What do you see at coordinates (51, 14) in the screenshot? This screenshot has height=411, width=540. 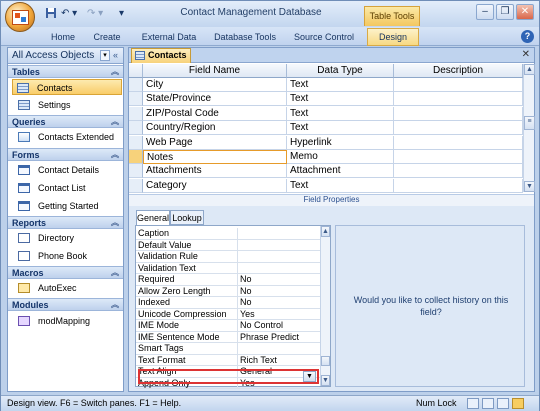 I see `save-icon` at bounding box center [51, 14].